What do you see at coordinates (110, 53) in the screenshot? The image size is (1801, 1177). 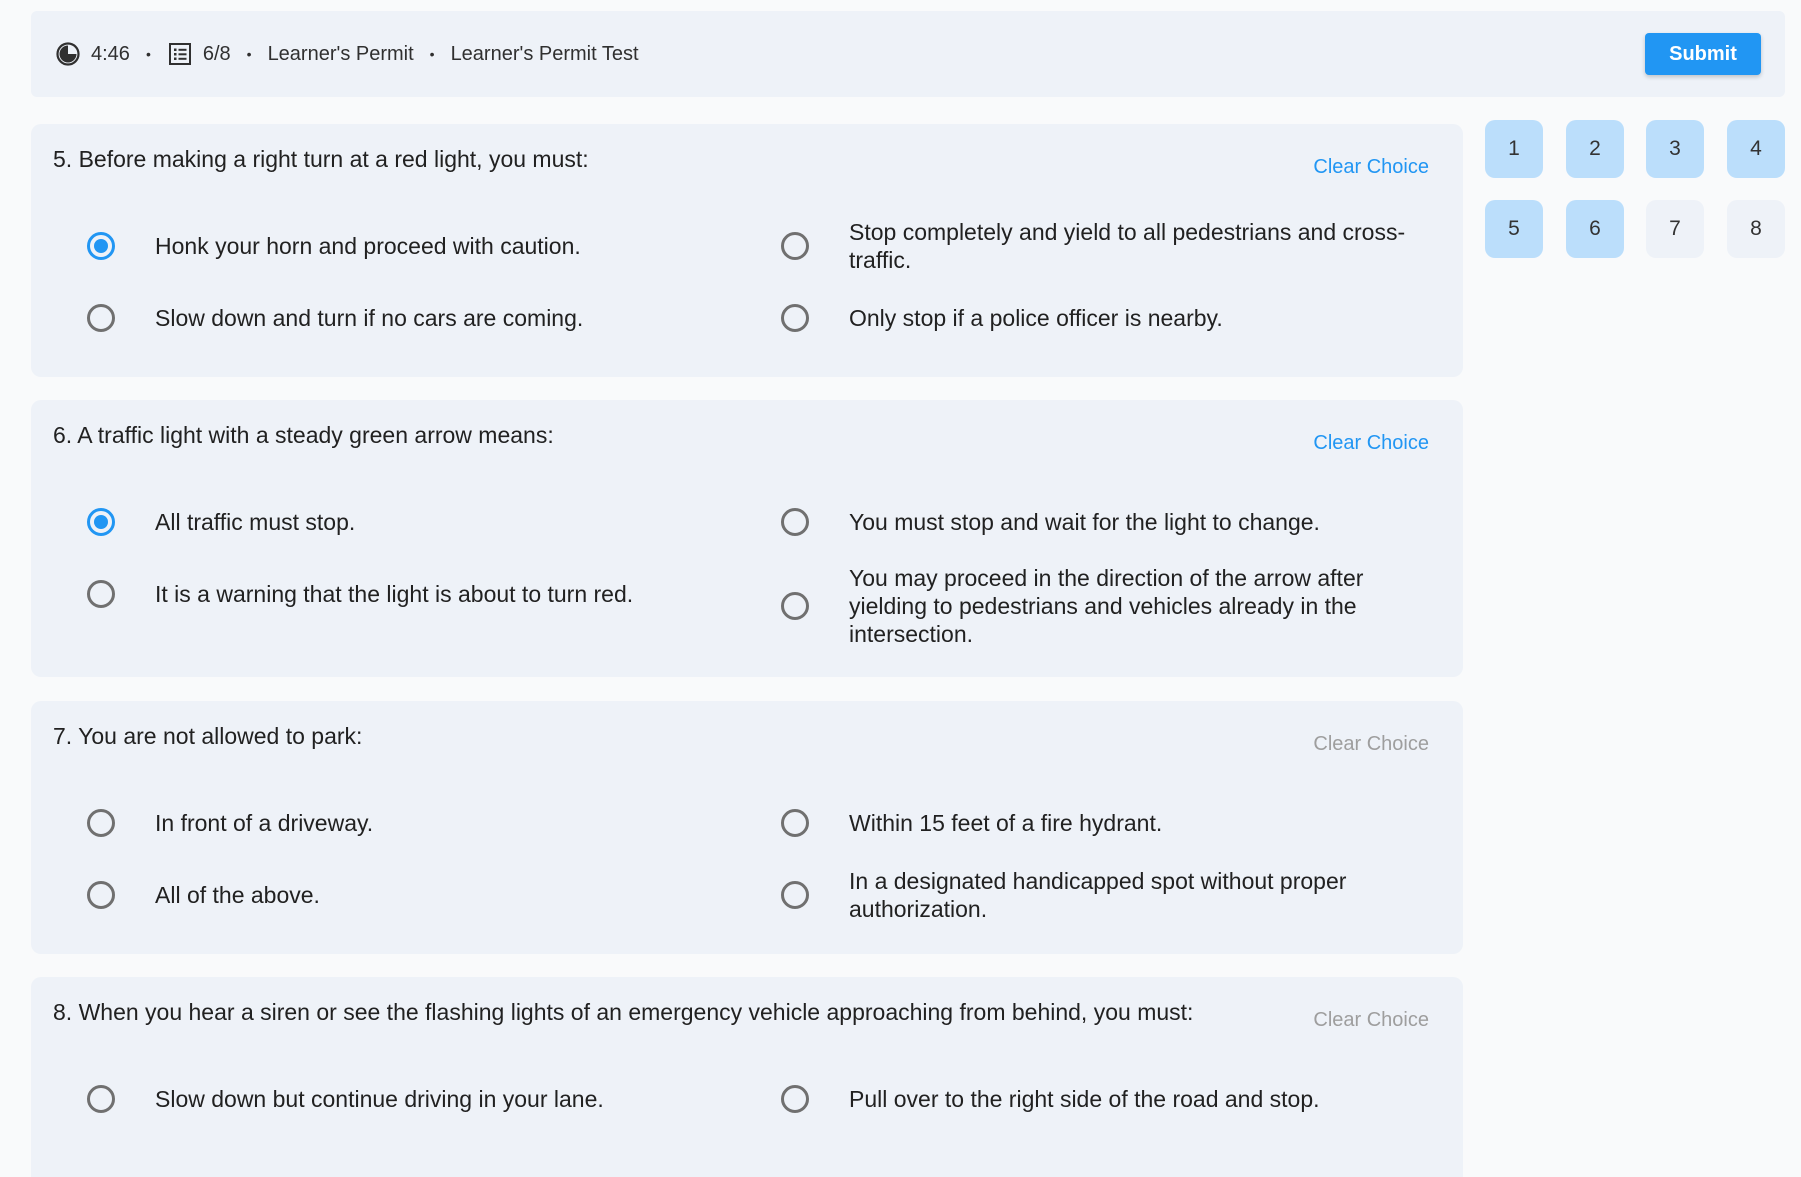 I see `timer-value: 4:46` at bounding box center [110, 53].